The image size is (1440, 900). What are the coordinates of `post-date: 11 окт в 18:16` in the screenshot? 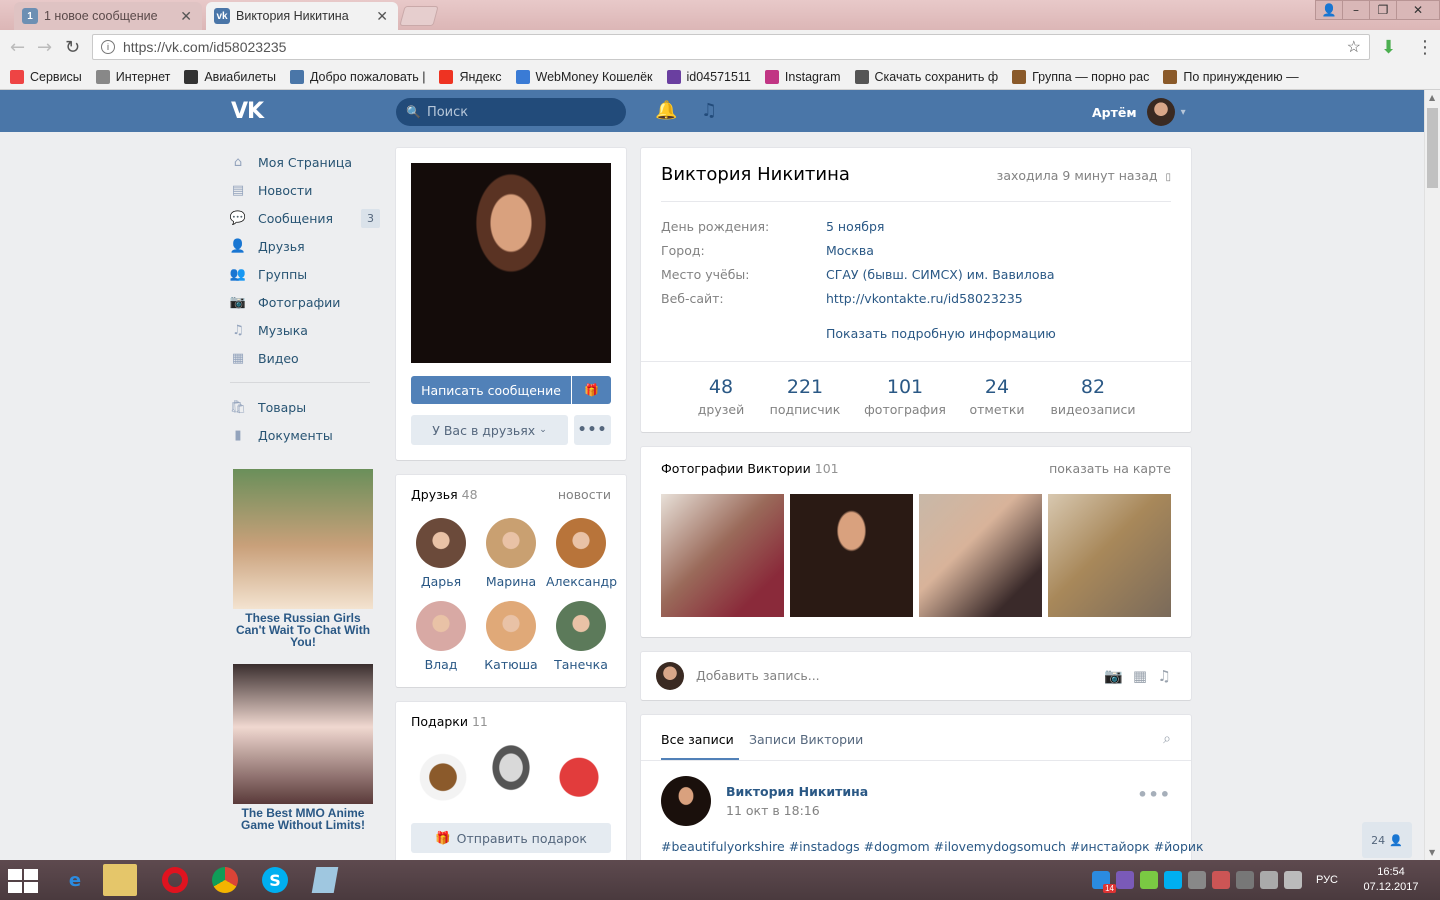 It's located at (773, 810).